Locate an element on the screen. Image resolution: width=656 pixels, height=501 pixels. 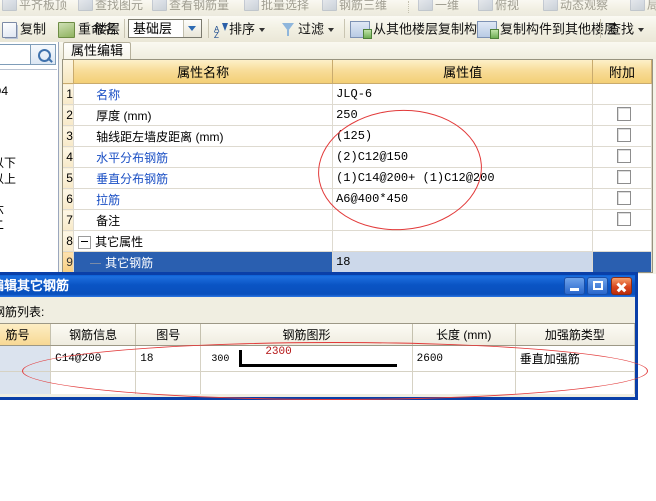
property-name: 其它钢筋 is located at coordinates (203, 261).